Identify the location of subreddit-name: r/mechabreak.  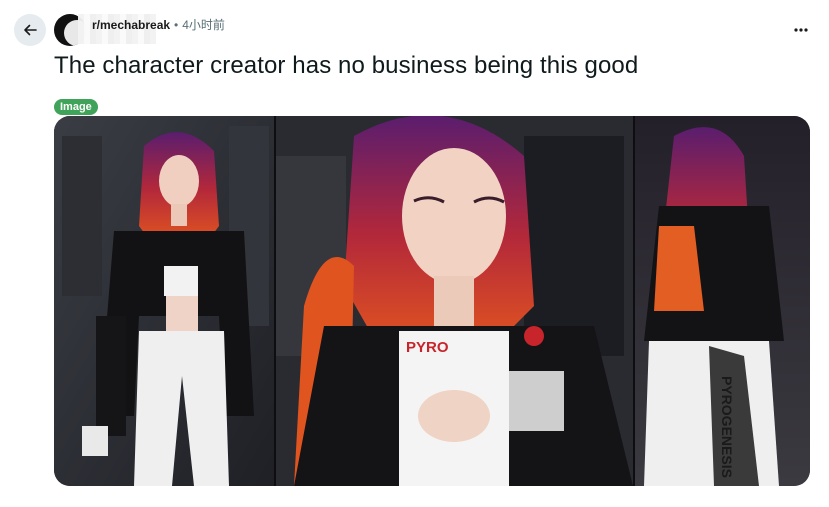
(131, 25).